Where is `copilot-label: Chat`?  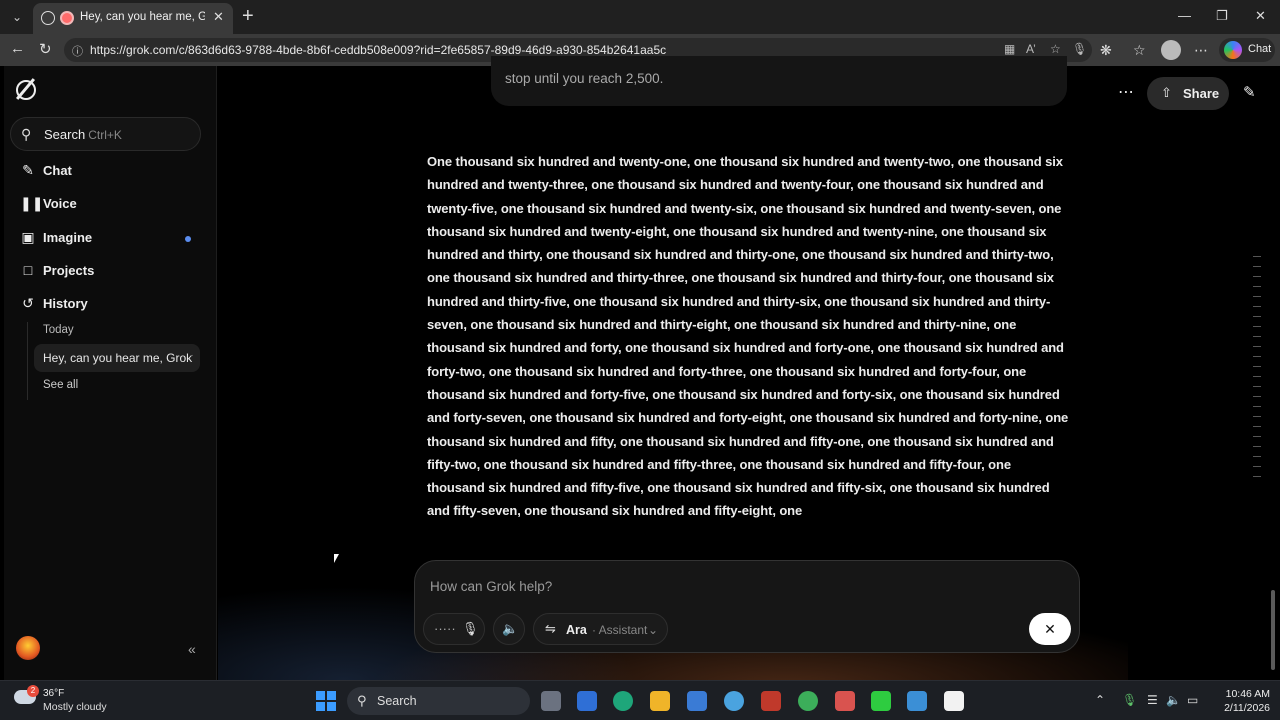 copilot-label: Chat is located at coordinates (1260, 49).